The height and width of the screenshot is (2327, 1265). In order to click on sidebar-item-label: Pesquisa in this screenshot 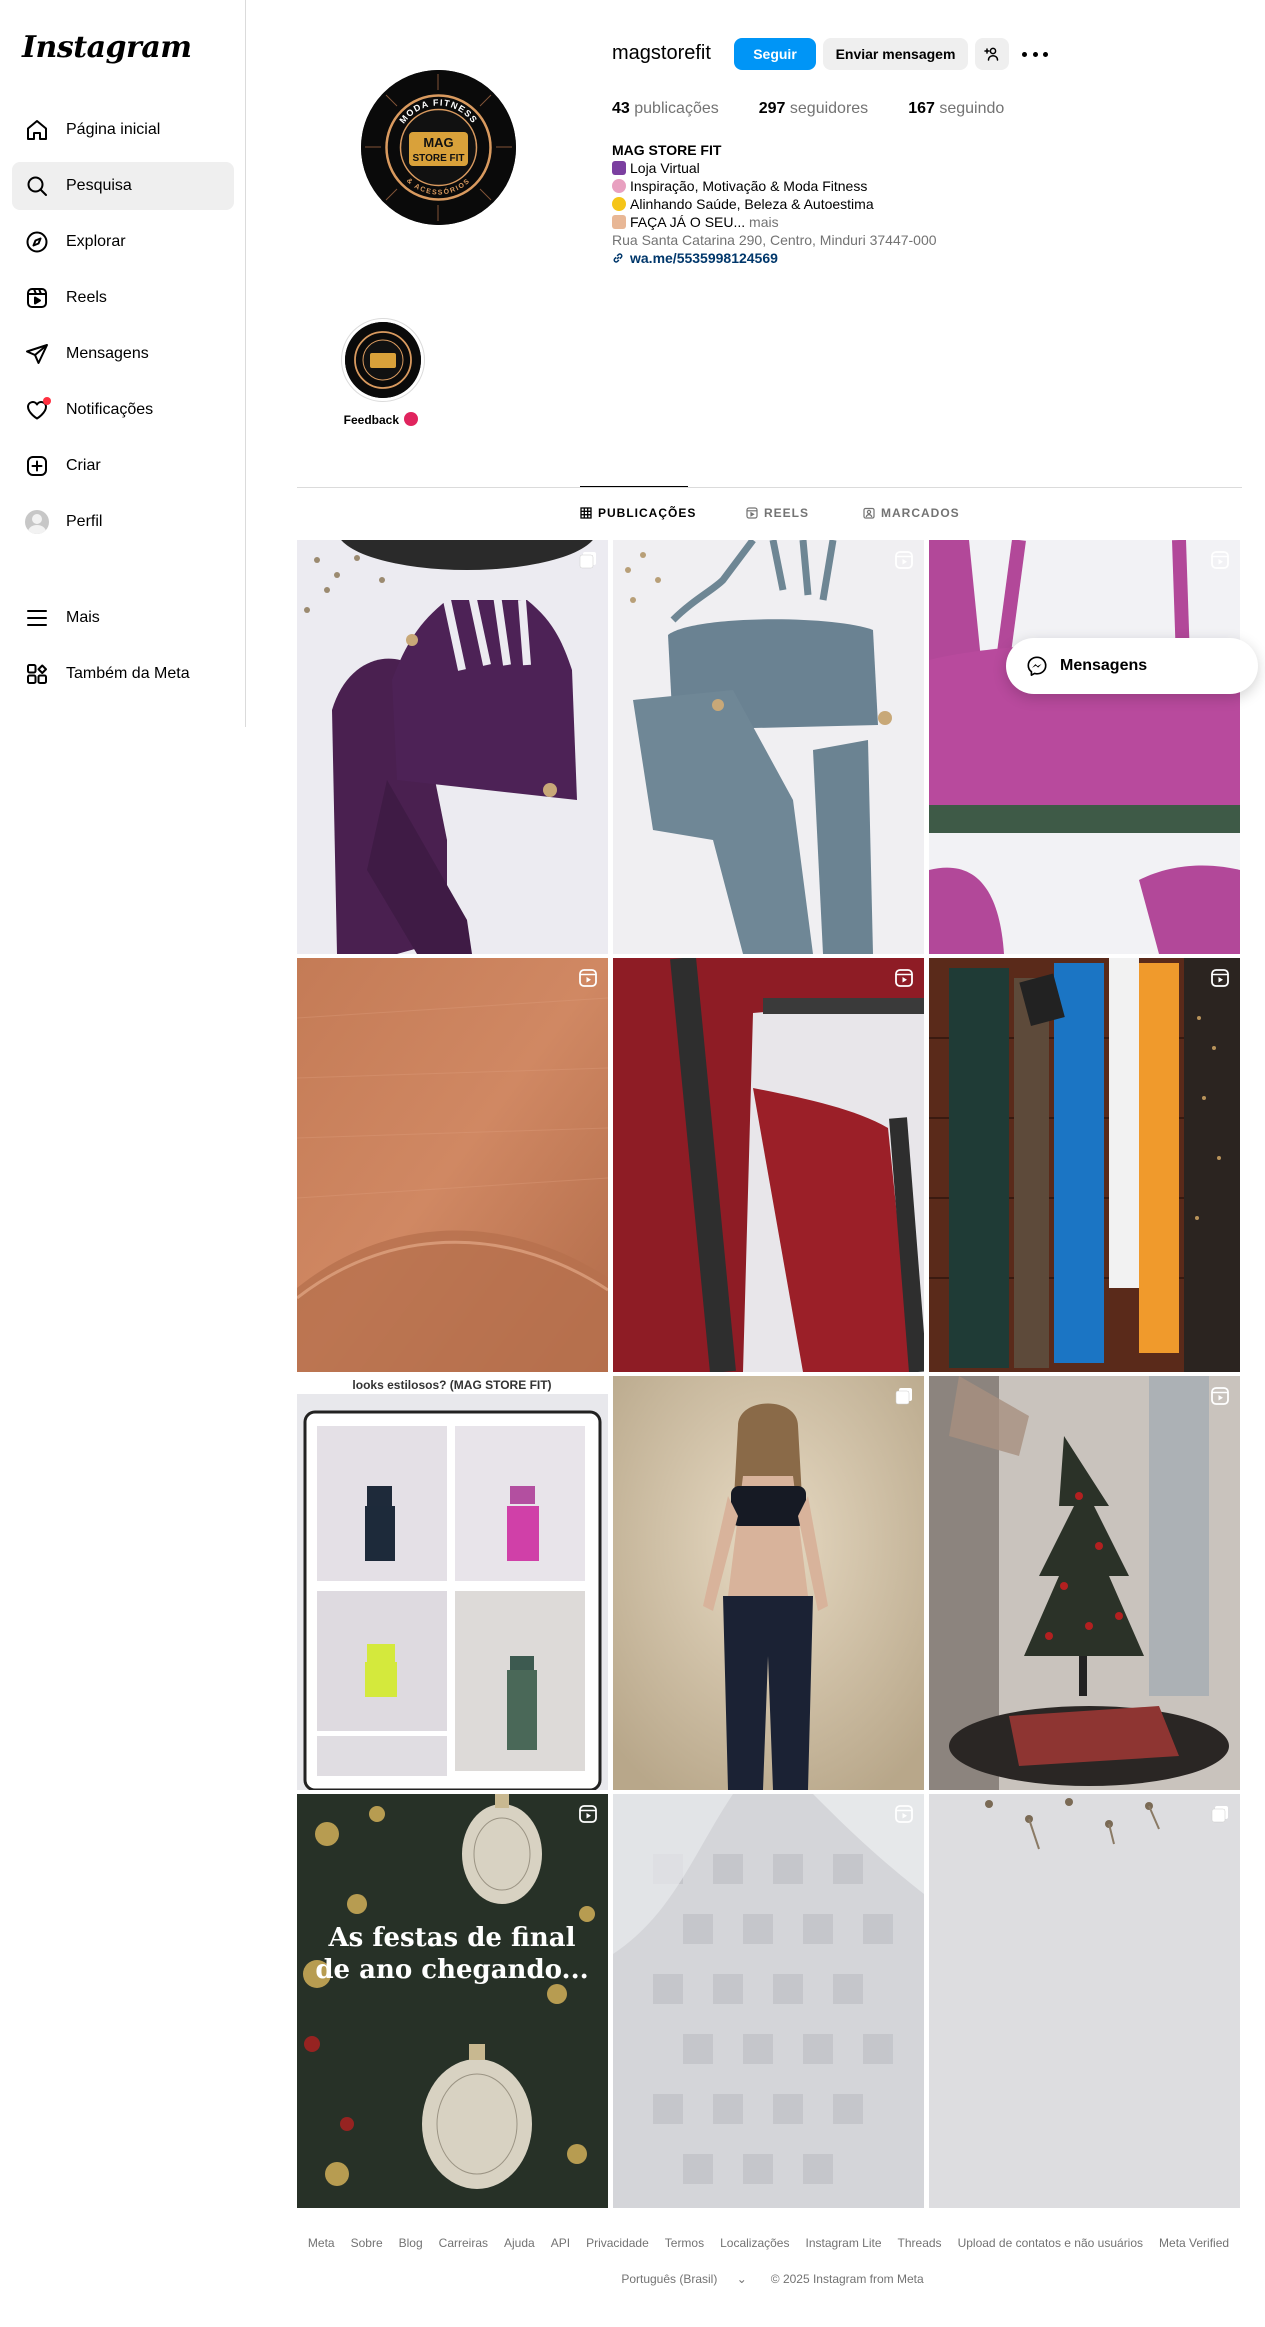, I will do `click(99, 185)`.